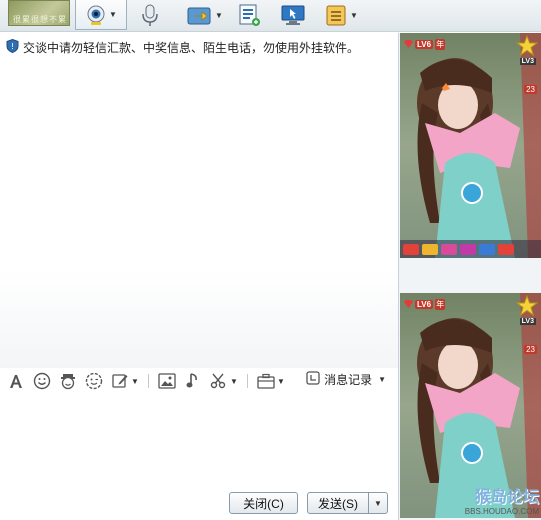 The height and width of the screenshot is (520, 541). I want to click on avatar: 很累很想不累, so click(39, 13).